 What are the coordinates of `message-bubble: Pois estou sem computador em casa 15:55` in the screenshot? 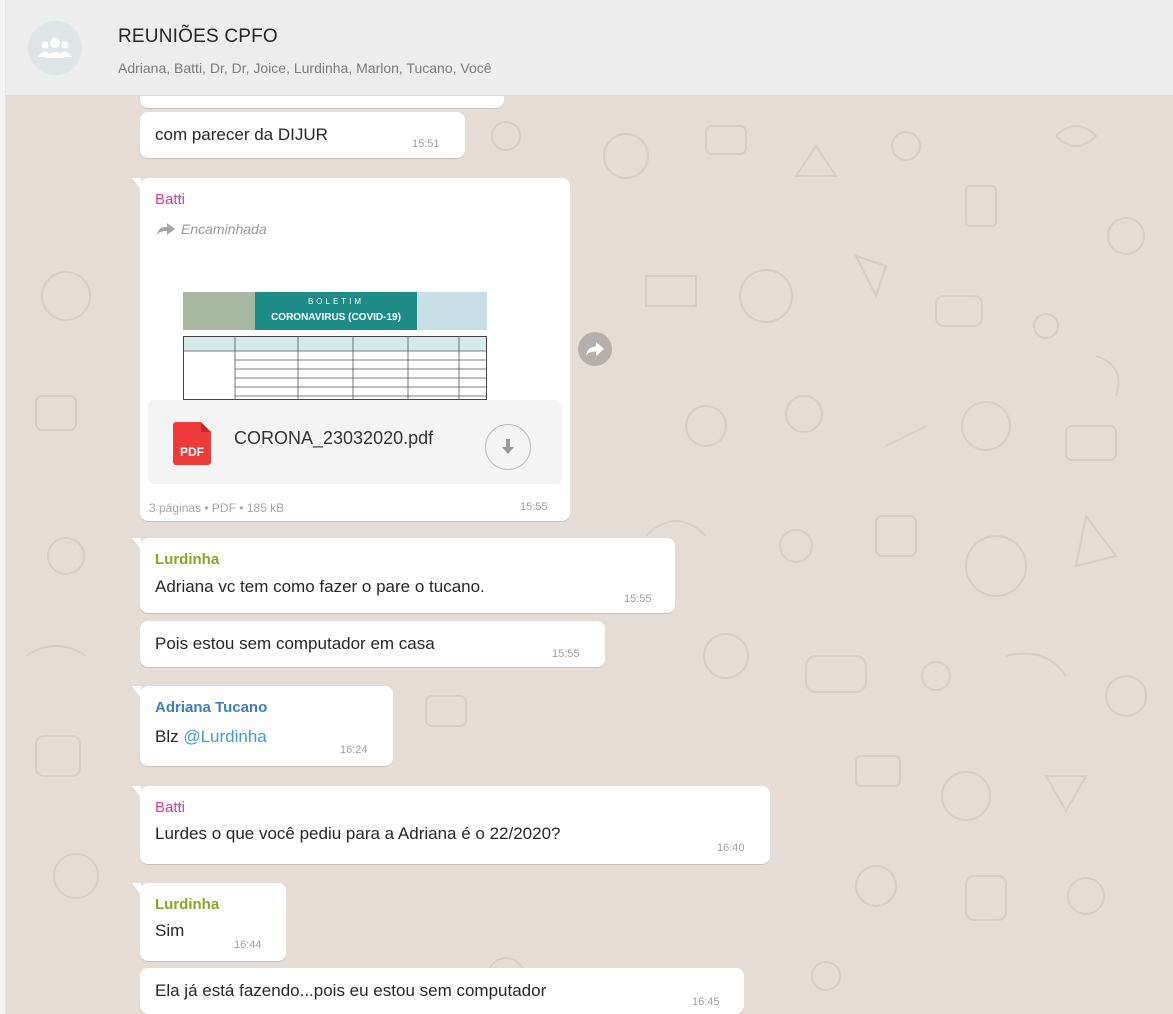 It's located at (372, 644).